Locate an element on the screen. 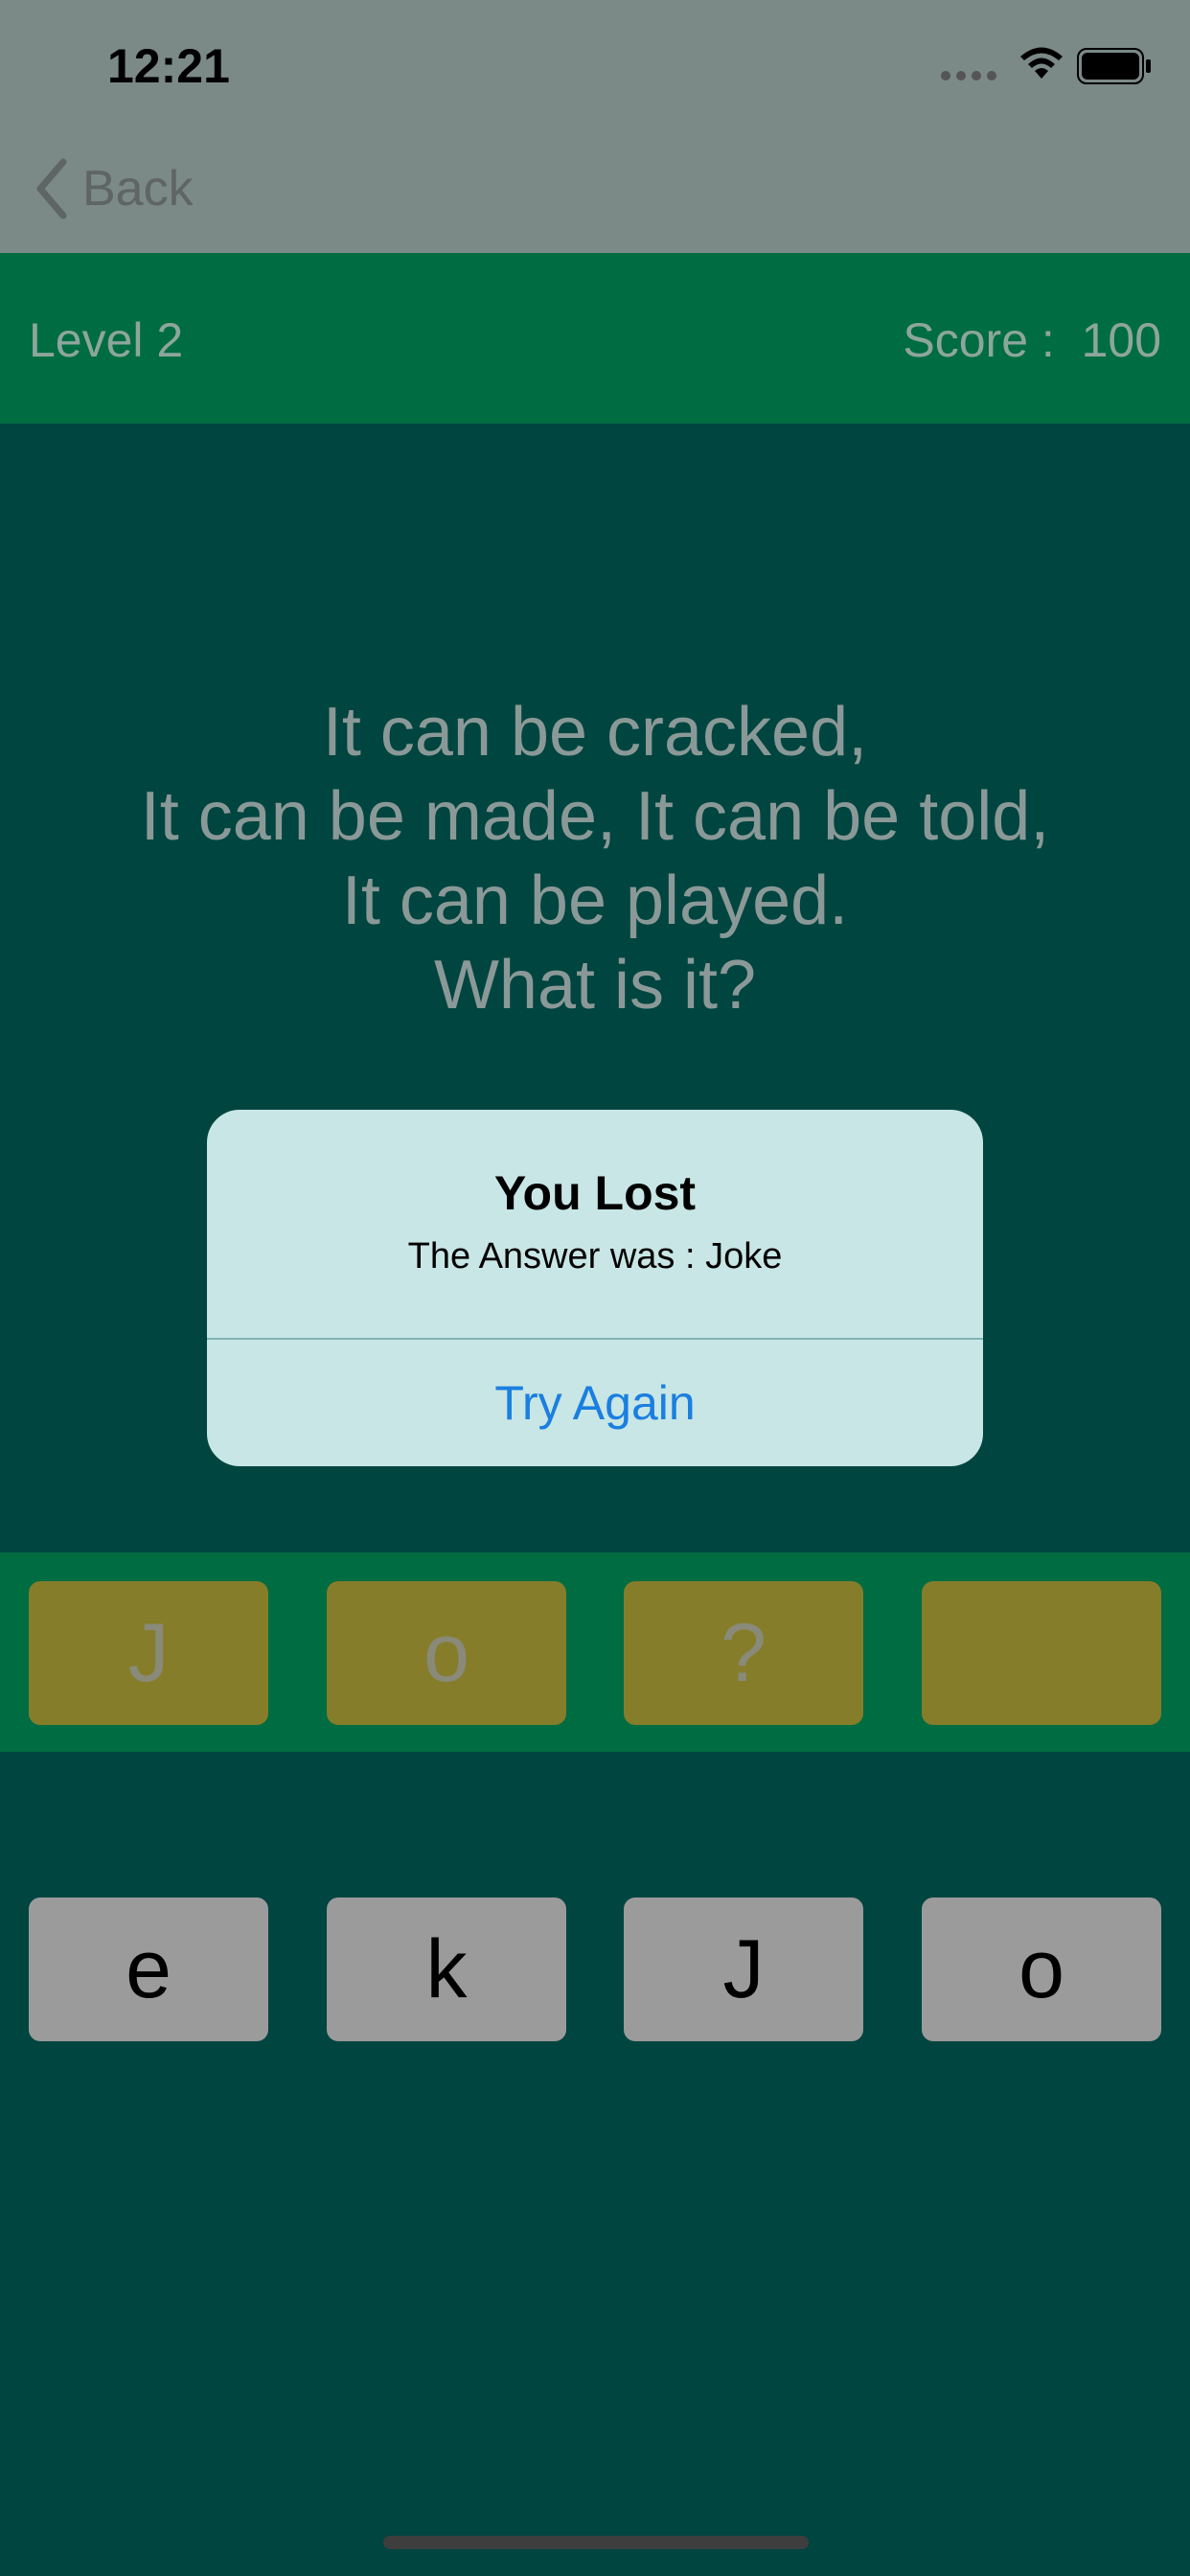 The image size is (1190, 2576). battery-icon is located at coordinates (1114, 66).